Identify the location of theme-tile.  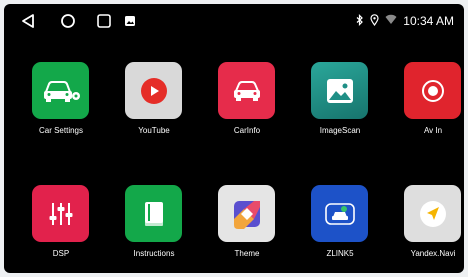
(246, 213).